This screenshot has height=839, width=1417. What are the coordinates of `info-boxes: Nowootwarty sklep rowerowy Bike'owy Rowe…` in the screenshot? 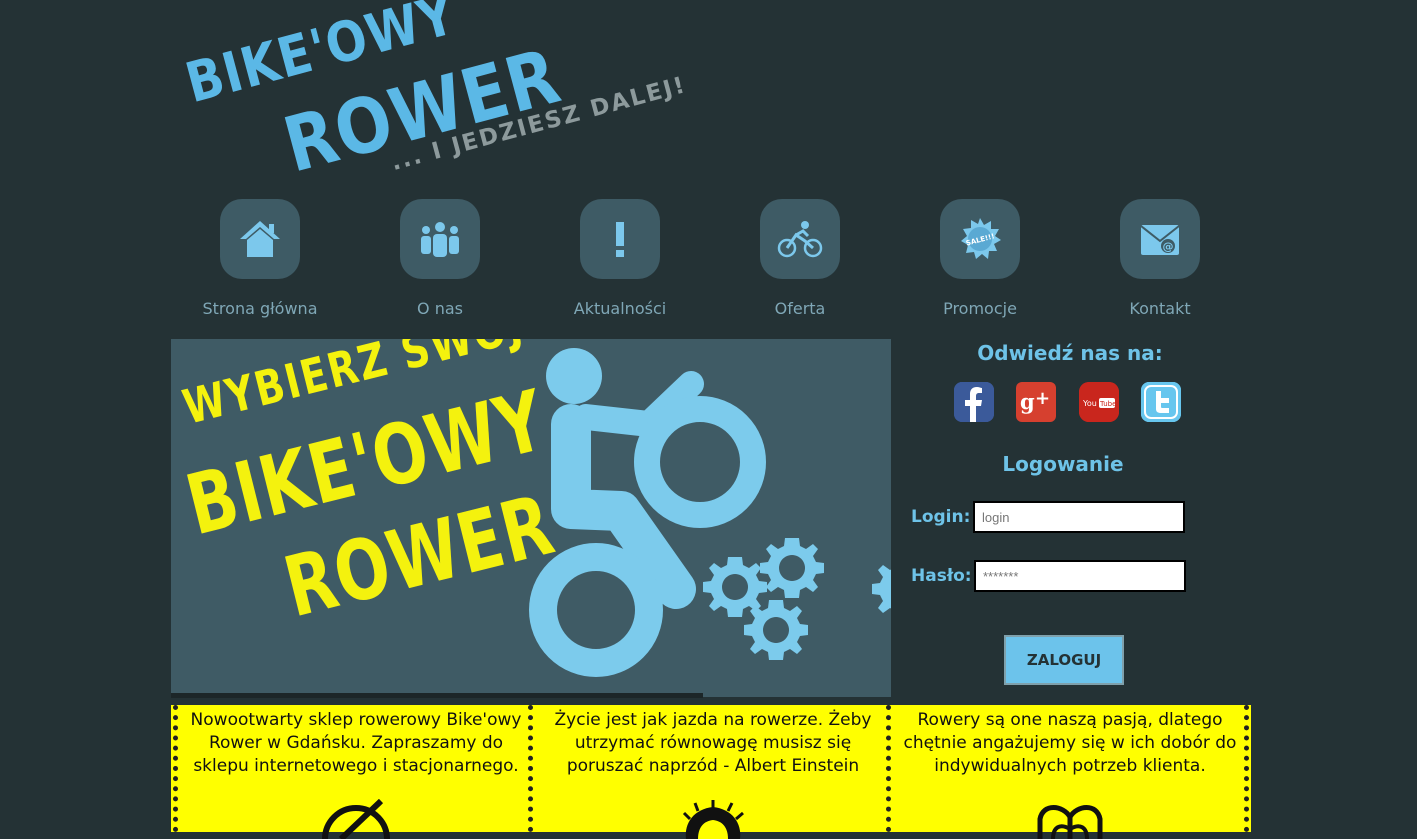 It's located at (711, 772).